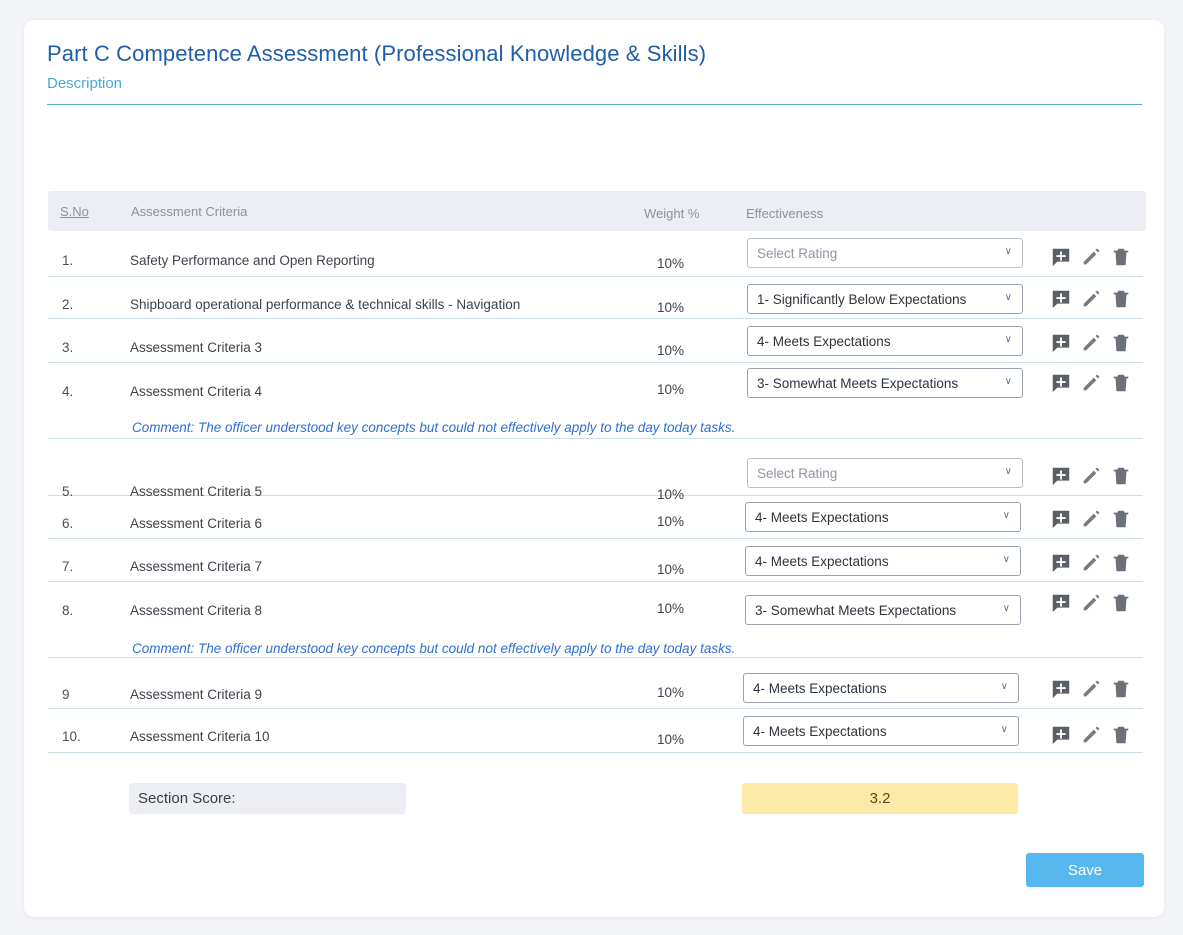  I want to click on row-criteria: Assessment Criteria 8, so click(196, 610).